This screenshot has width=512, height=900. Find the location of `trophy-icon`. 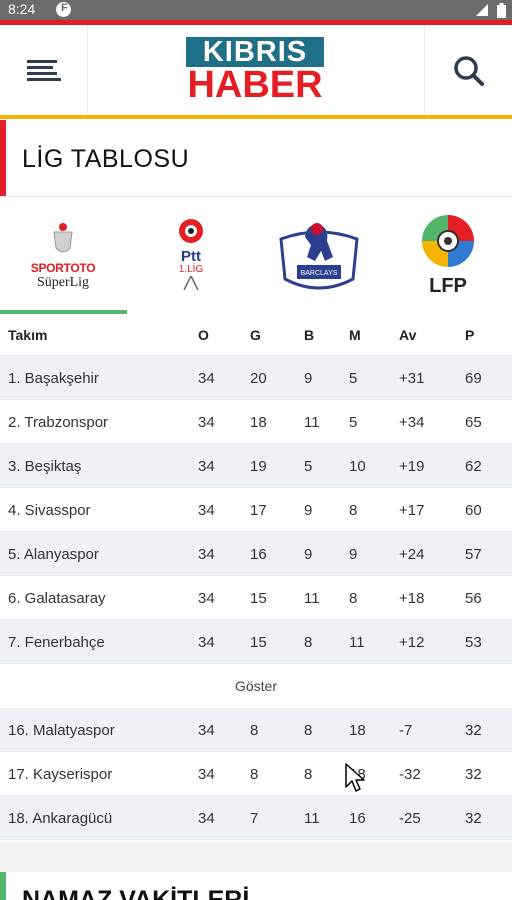

trophy-icon is located at coordinates (63, 237).